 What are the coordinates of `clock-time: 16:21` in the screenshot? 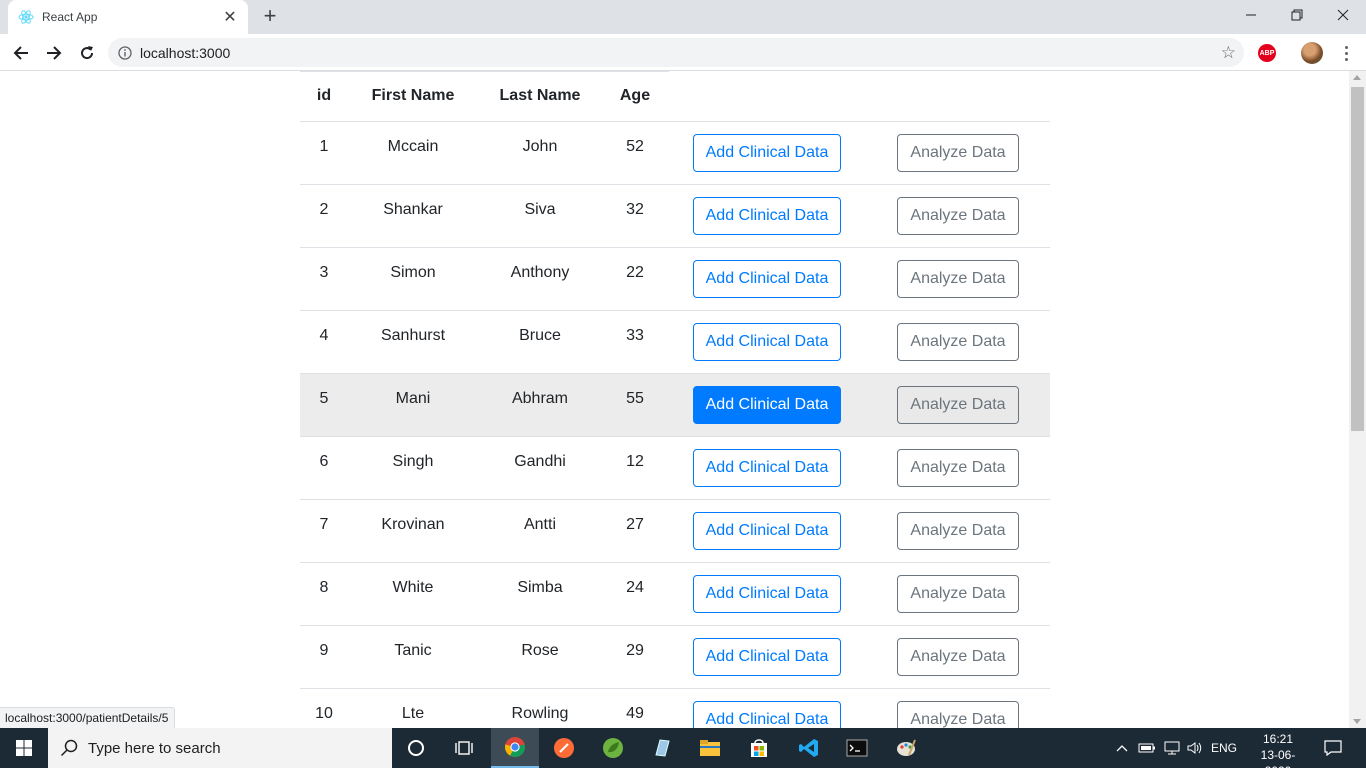 It's located at (1278, 739).